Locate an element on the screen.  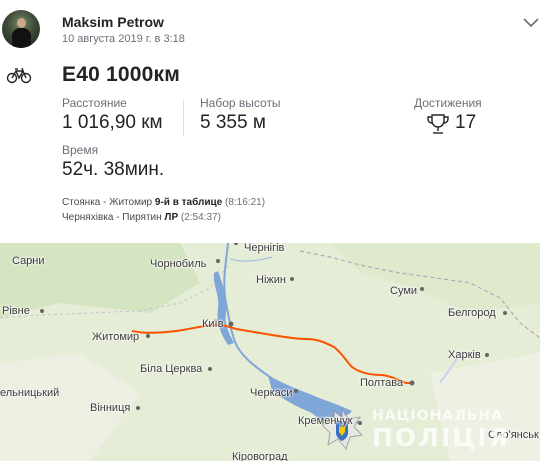
bike-icon is located at coordinates (19, 75).